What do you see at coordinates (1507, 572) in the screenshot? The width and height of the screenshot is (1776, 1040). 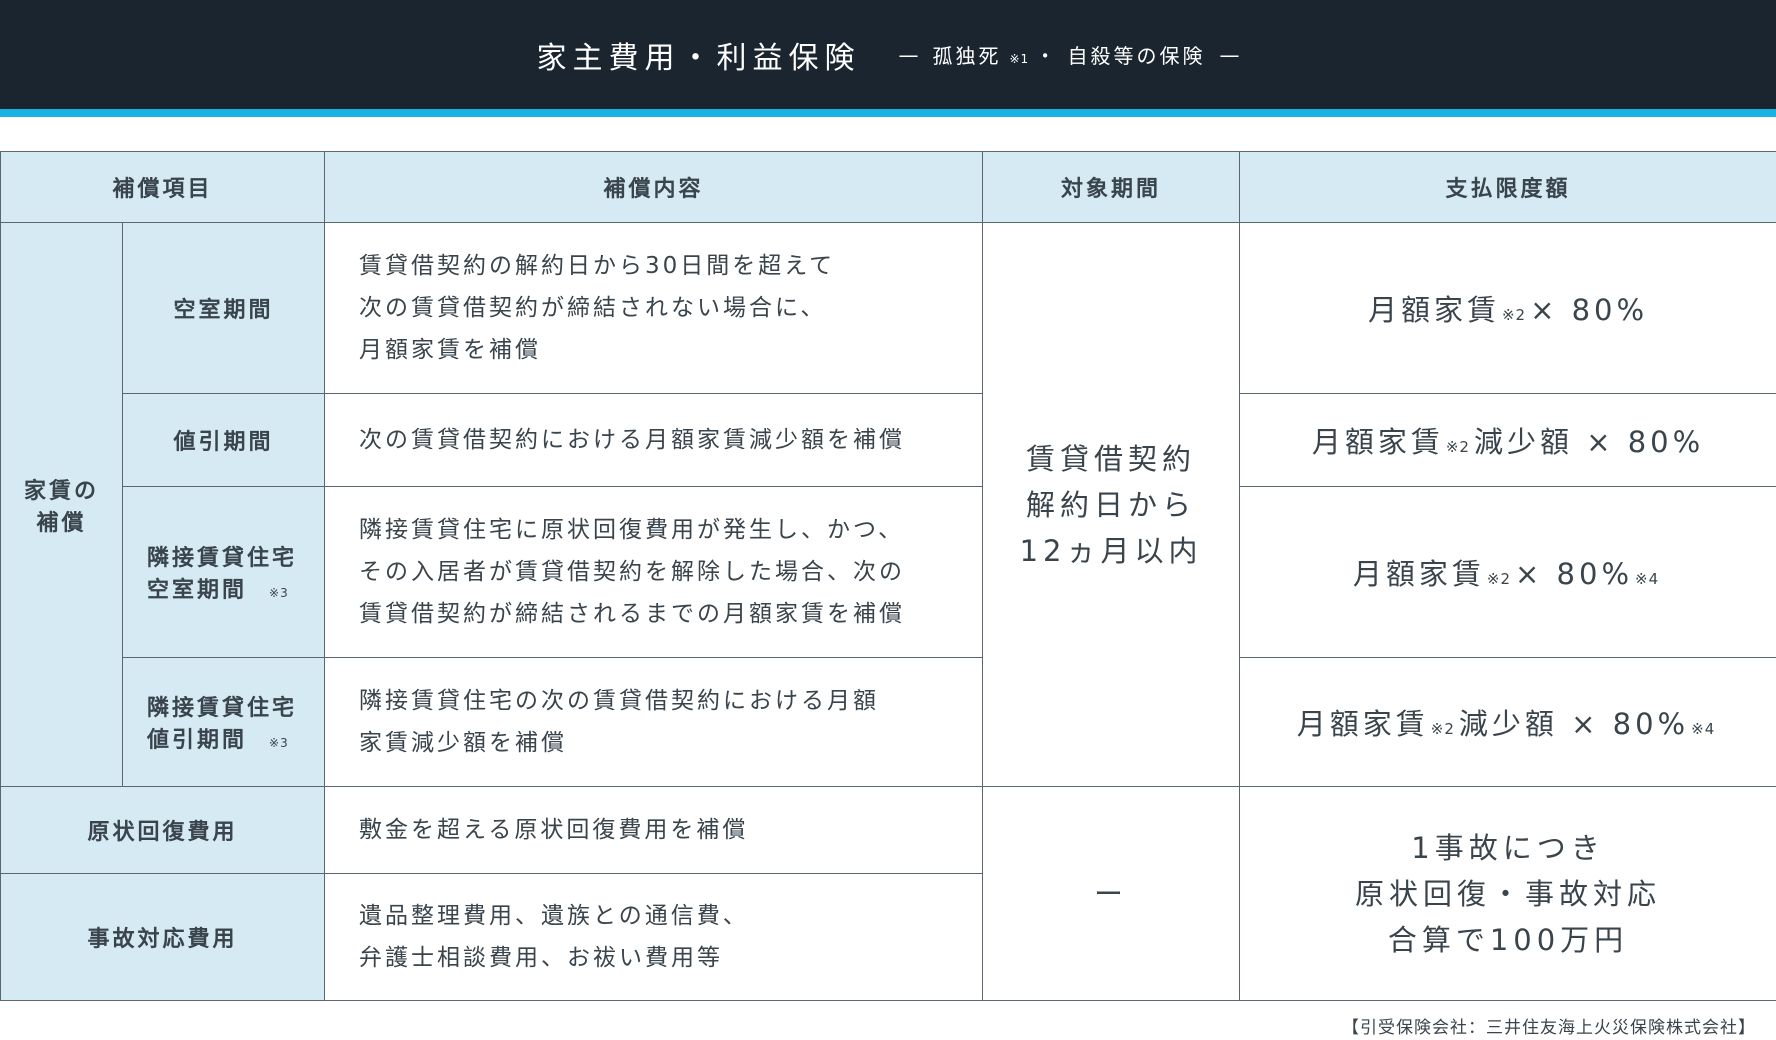 I see `row-limit: 月額家賃 ※2 × 80% ※4` at bounding box center [1507, 572].